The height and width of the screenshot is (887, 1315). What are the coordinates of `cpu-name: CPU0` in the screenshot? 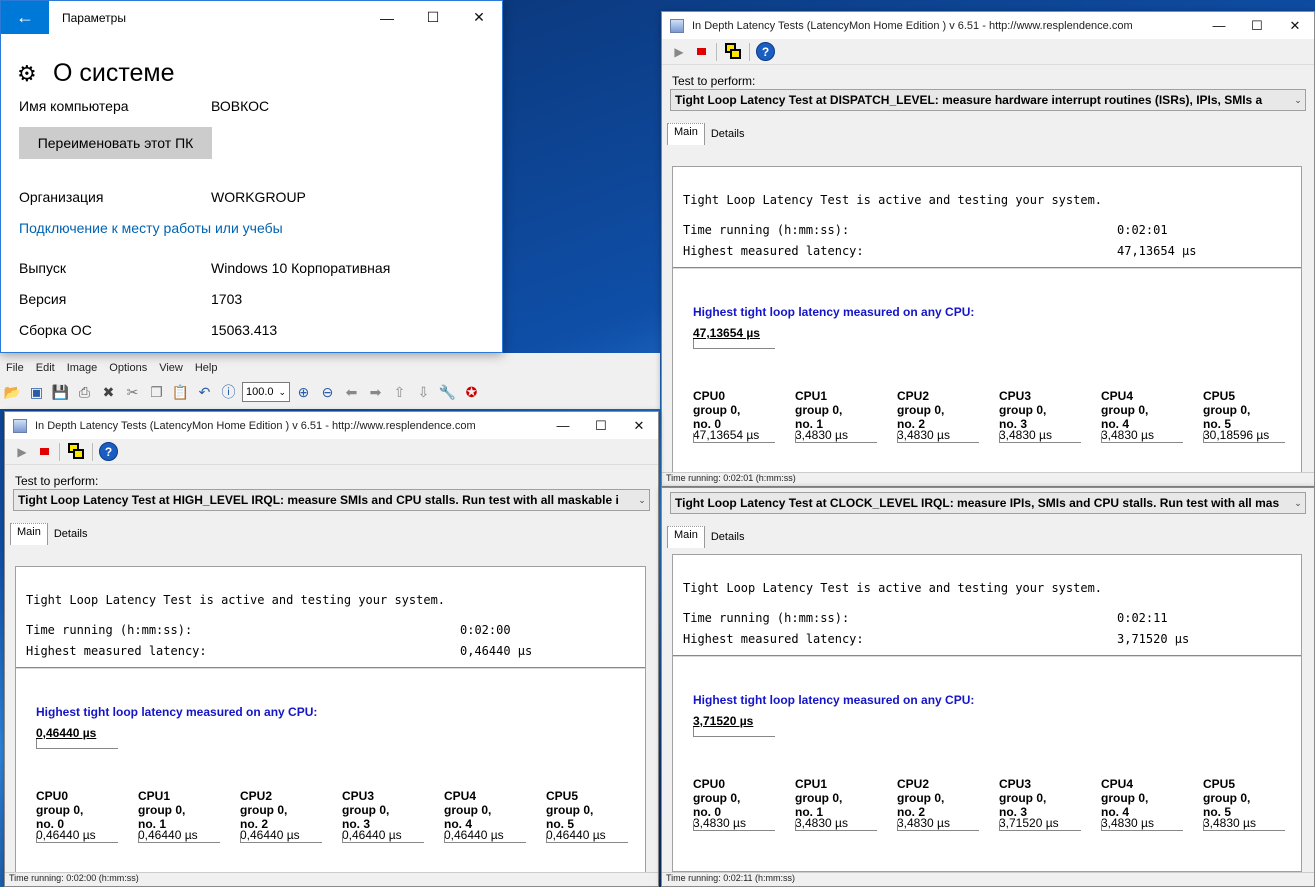 It's located at (52, 796).